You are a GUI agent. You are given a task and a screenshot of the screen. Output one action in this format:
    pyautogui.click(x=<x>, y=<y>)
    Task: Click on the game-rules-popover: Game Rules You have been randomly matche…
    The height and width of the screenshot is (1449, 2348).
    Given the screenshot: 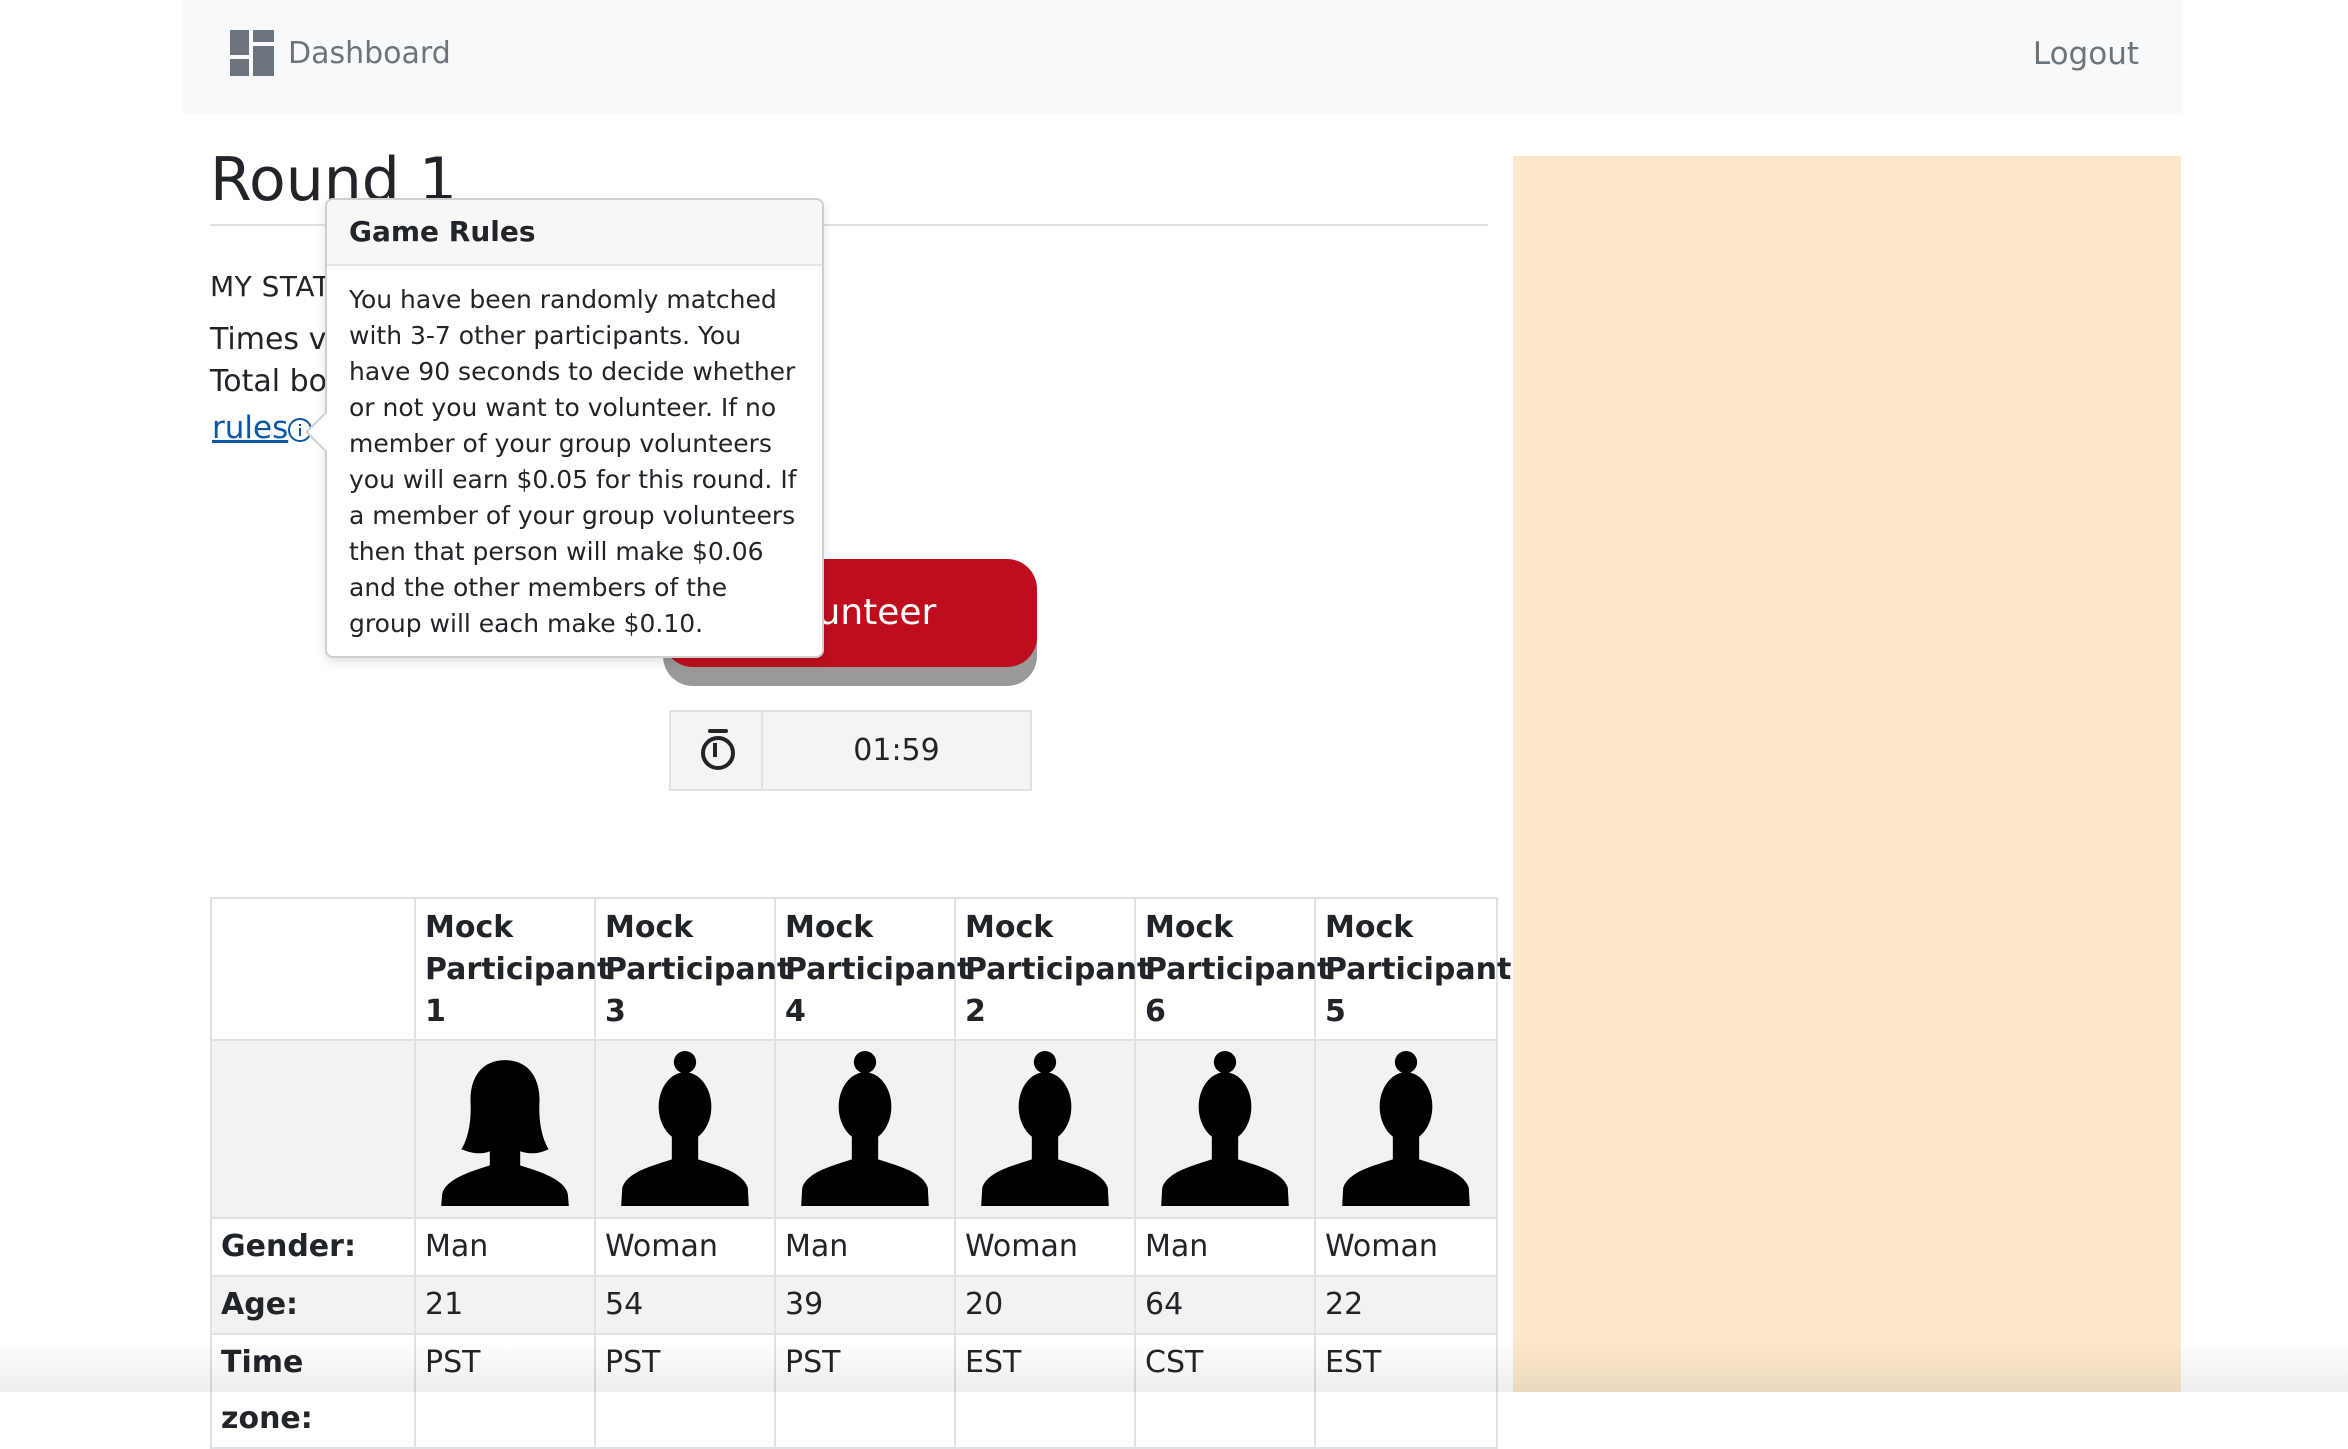 What is the action you would take?
    pyautogui.click(x=564, y=428)
    